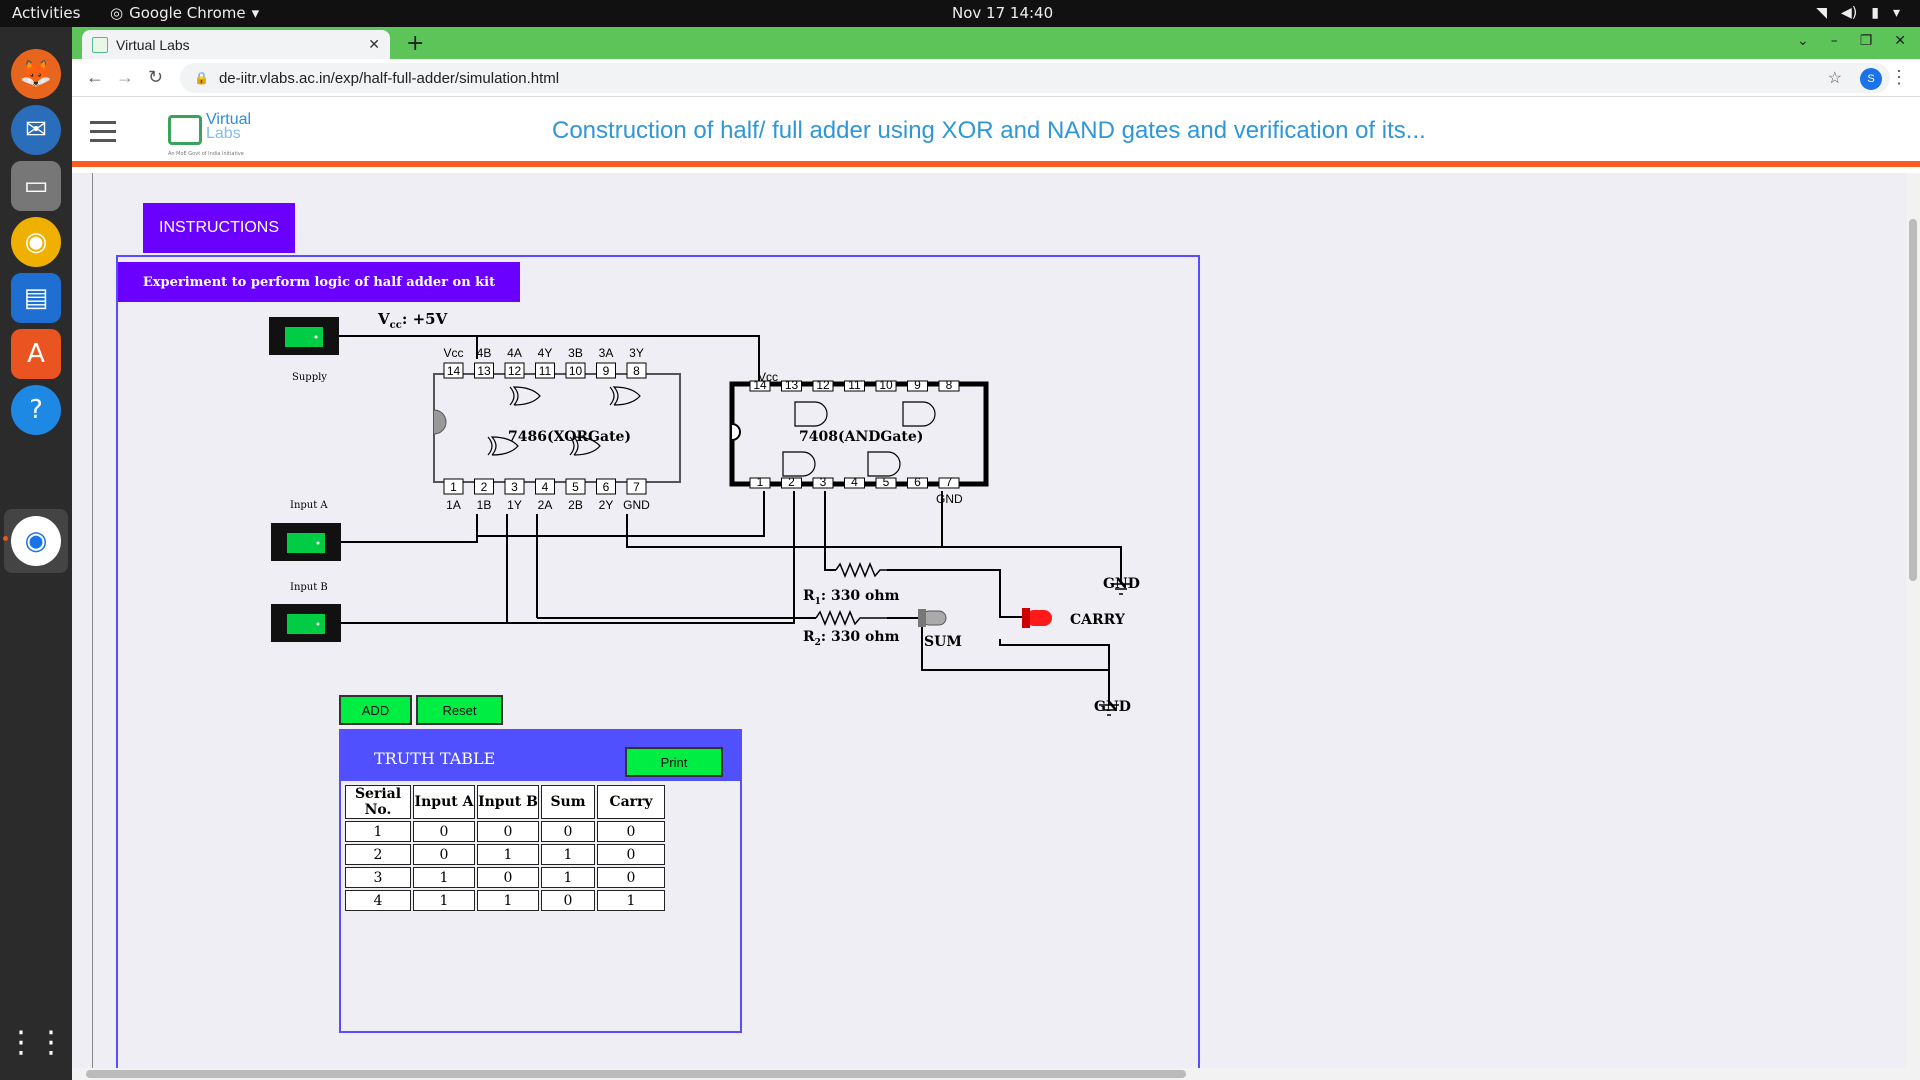 The height and width of the screenshot is (1080, 1920). I want to click on instructions-button: INSTRUCTIONS, so click(219, 228).